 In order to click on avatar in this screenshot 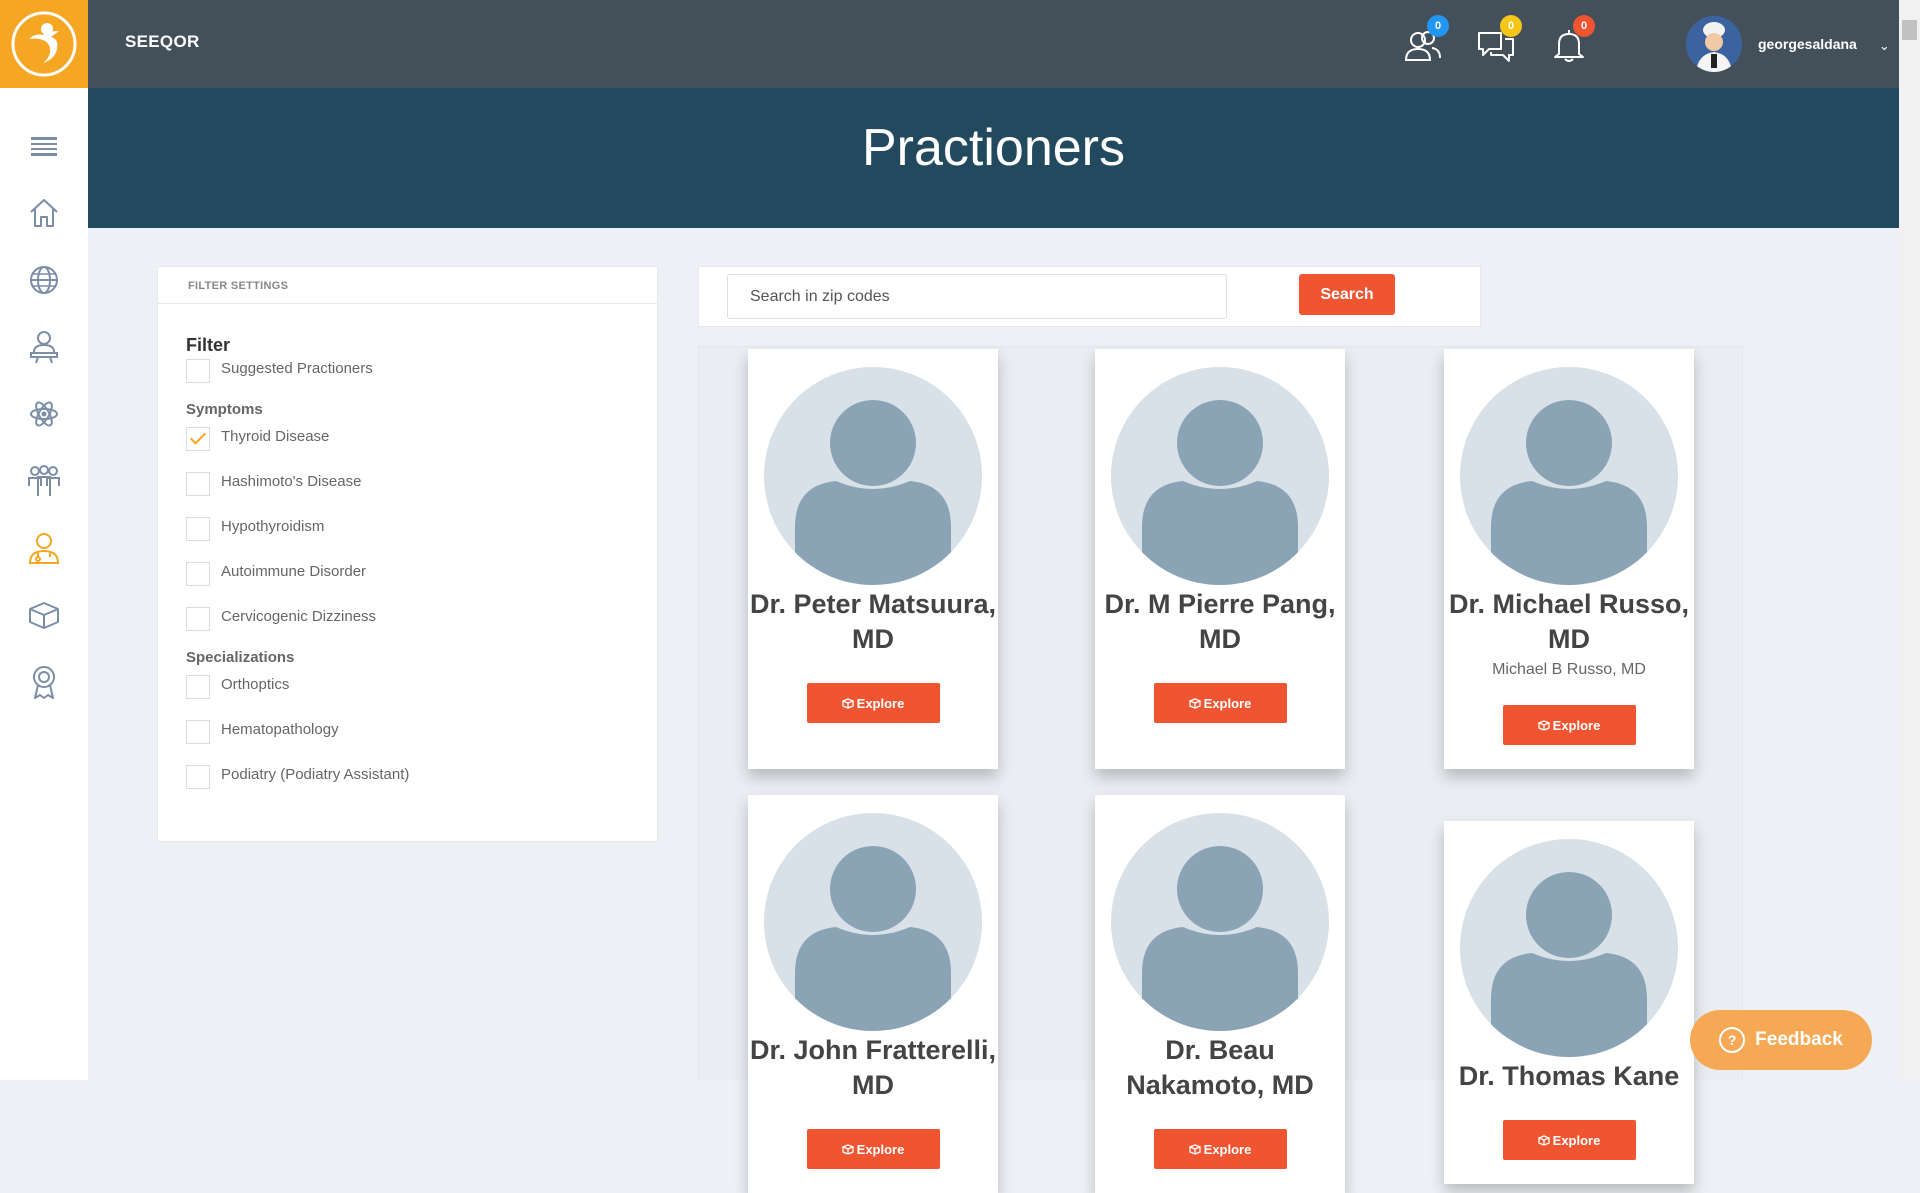, I will do `click(1714, 44)`.